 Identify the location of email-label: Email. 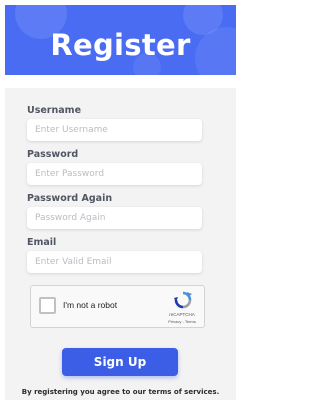
(42, 242).